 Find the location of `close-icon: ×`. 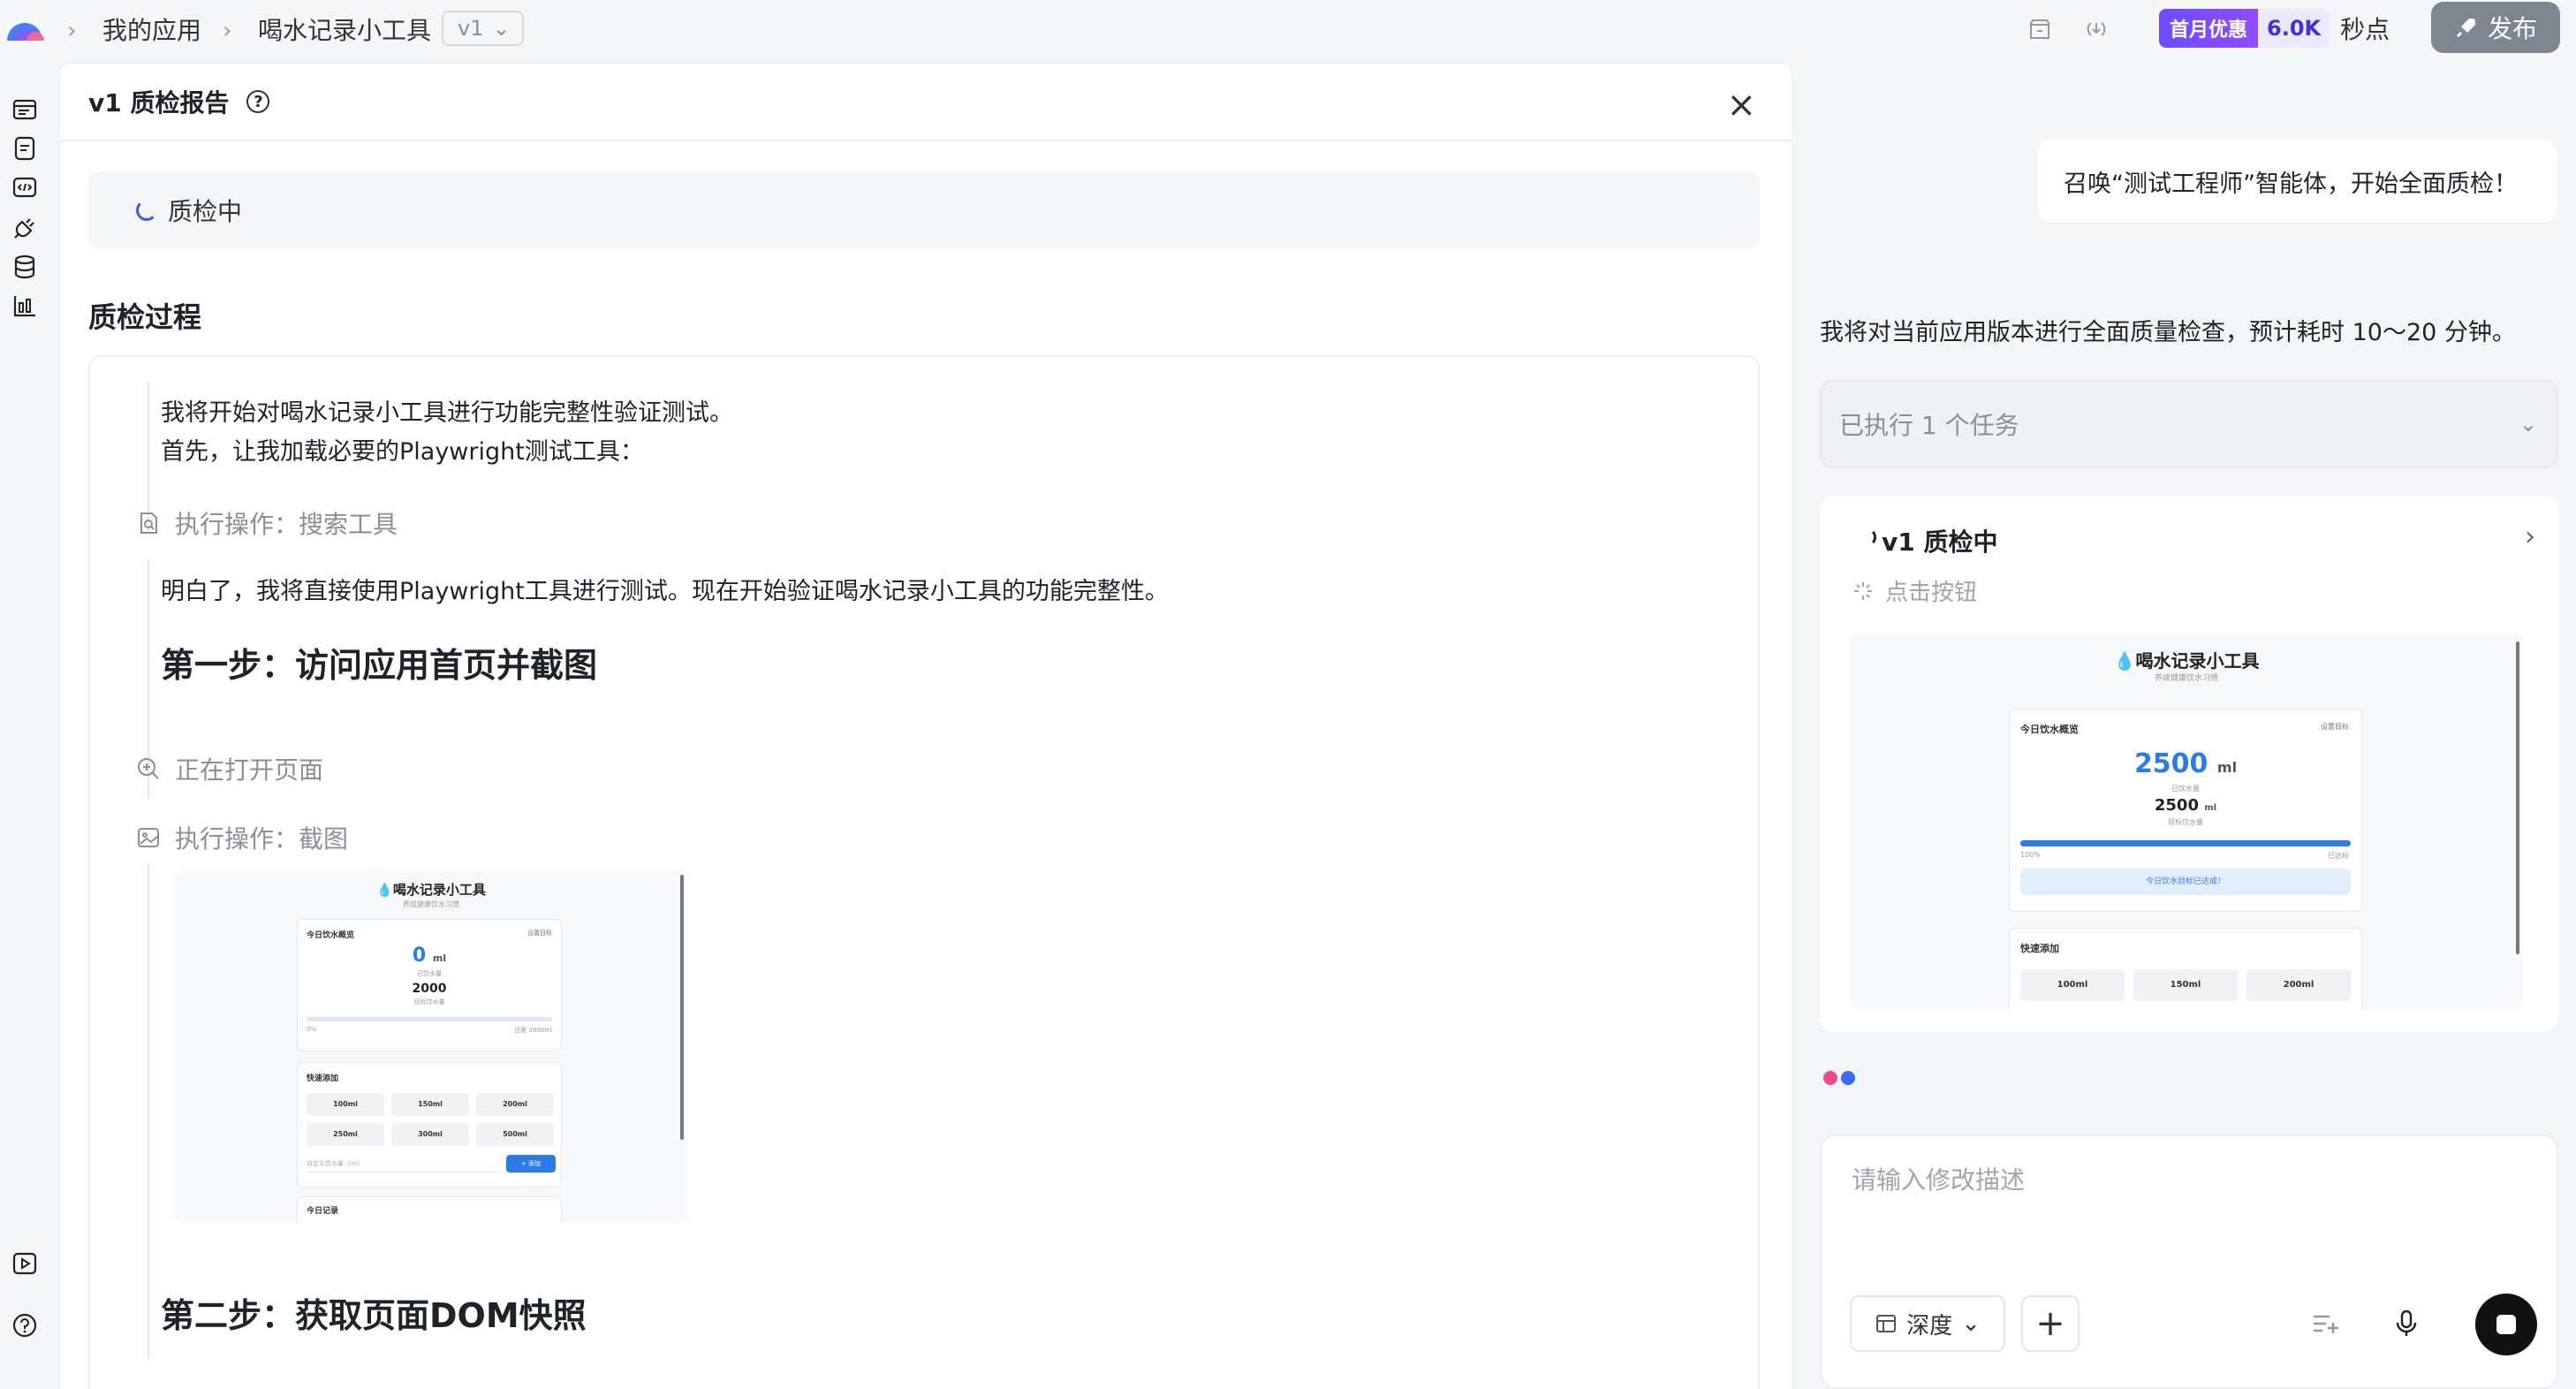

close-icon: × is located at coordinates (1741, 105).